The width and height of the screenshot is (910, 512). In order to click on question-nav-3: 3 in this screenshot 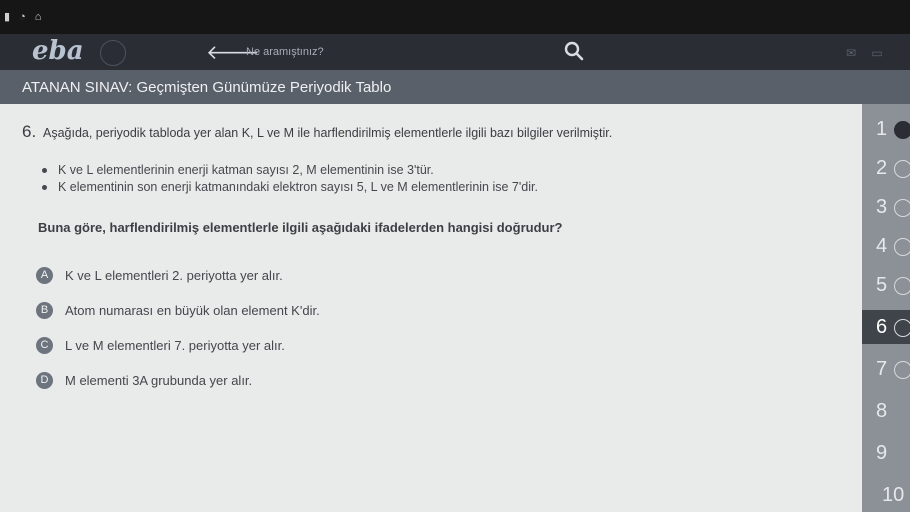, I will do `click(886, 207)`.